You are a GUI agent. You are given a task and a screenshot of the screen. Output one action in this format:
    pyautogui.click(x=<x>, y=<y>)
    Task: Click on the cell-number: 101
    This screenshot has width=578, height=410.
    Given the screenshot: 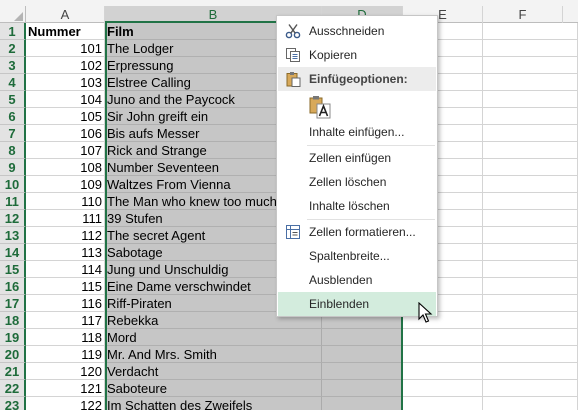 What is the action you would take?
    pyautogui.click(x=65, y=48)
    